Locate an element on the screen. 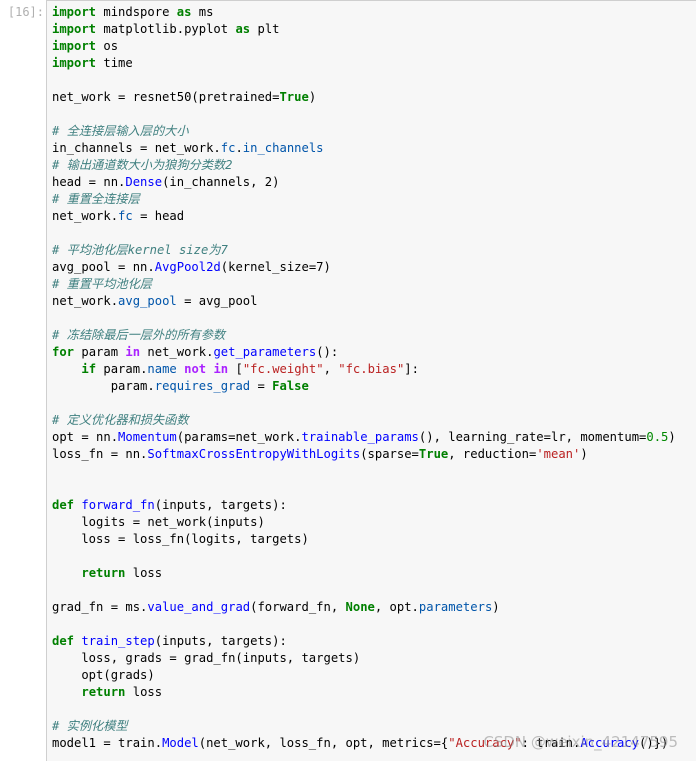 This screenshot has height=761, width=696. code-token: # 重置平均池化层 is located at coordinates (102, 284).